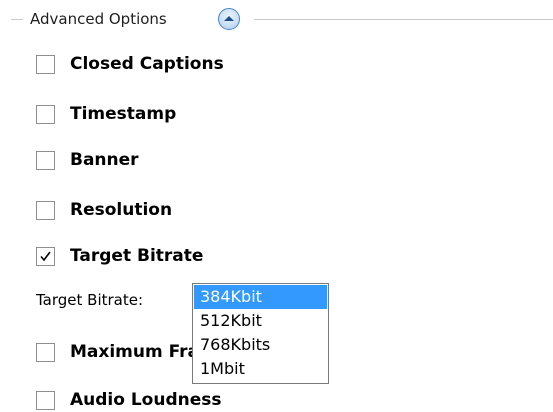 This screenshot has width=553, height=412. I want to click on option-banner: Banner, so click(87, 160).